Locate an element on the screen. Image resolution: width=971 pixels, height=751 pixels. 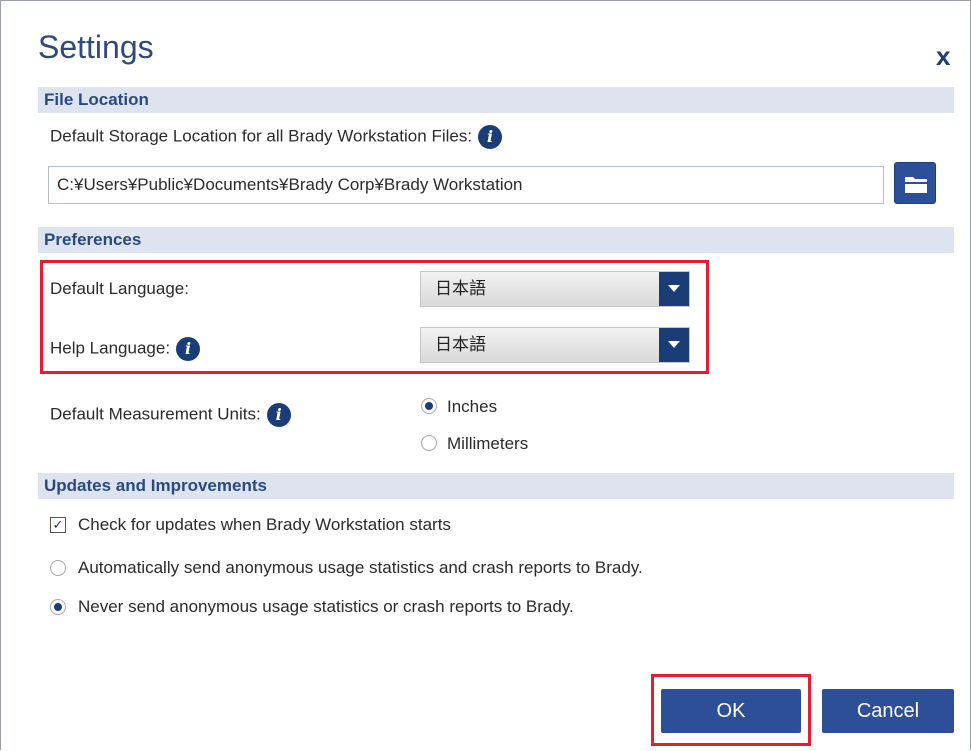
help-language-row: Help Language: i is located at coordinates (125, 349).